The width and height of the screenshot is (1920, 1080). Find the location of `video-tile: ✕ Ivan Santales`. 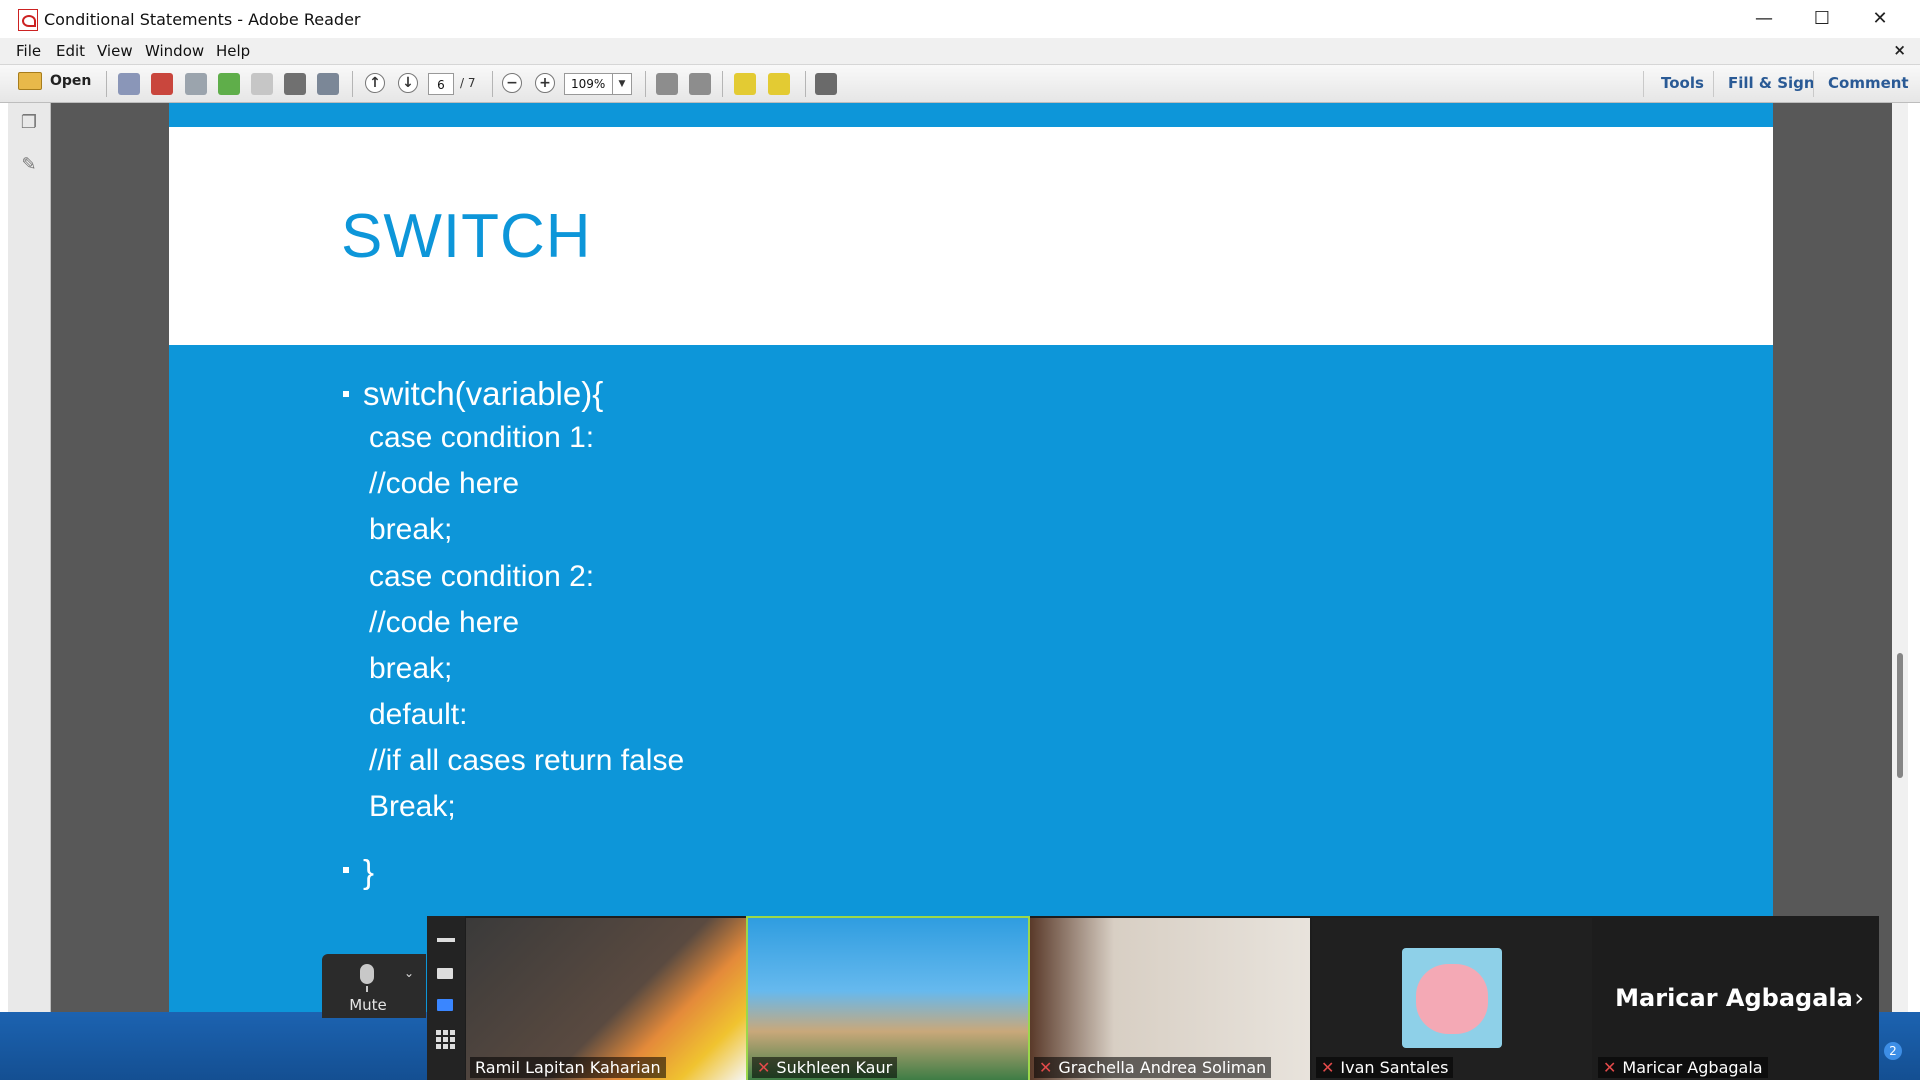

video-tile: ✕ Ivan Santales is located at coordinates (1452, 999).